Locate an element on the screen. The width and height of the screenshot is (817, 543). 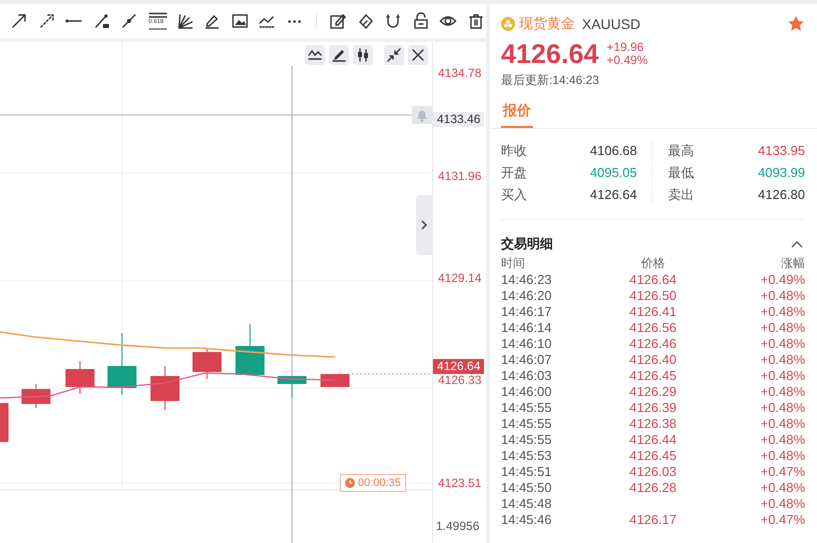
side-panel-toggle is located at coordinates (424, 225).